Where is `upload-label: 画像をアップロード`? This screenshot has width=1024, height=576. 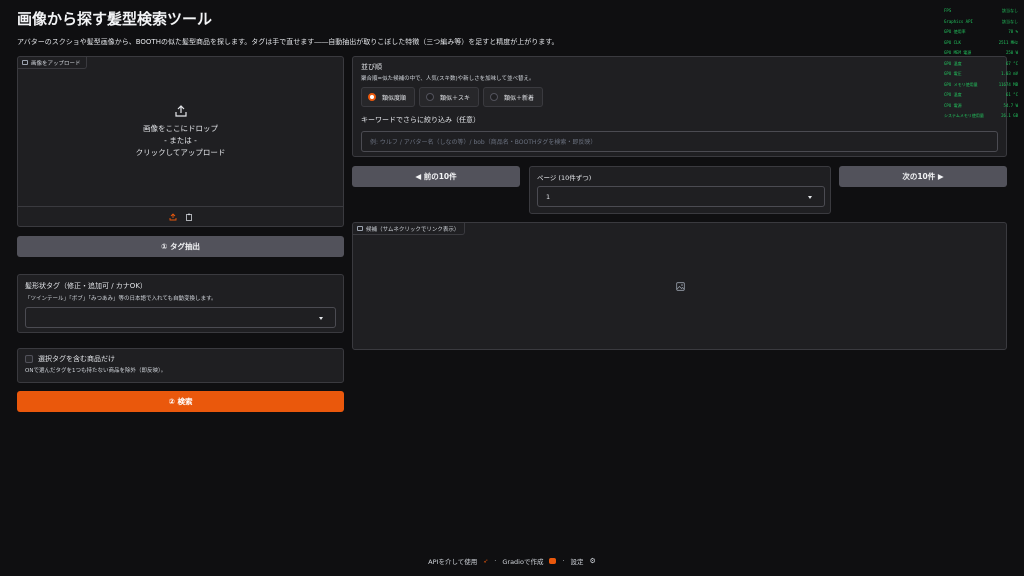 upload-label: 画像をアップロード is located at coordinates (56, 63).